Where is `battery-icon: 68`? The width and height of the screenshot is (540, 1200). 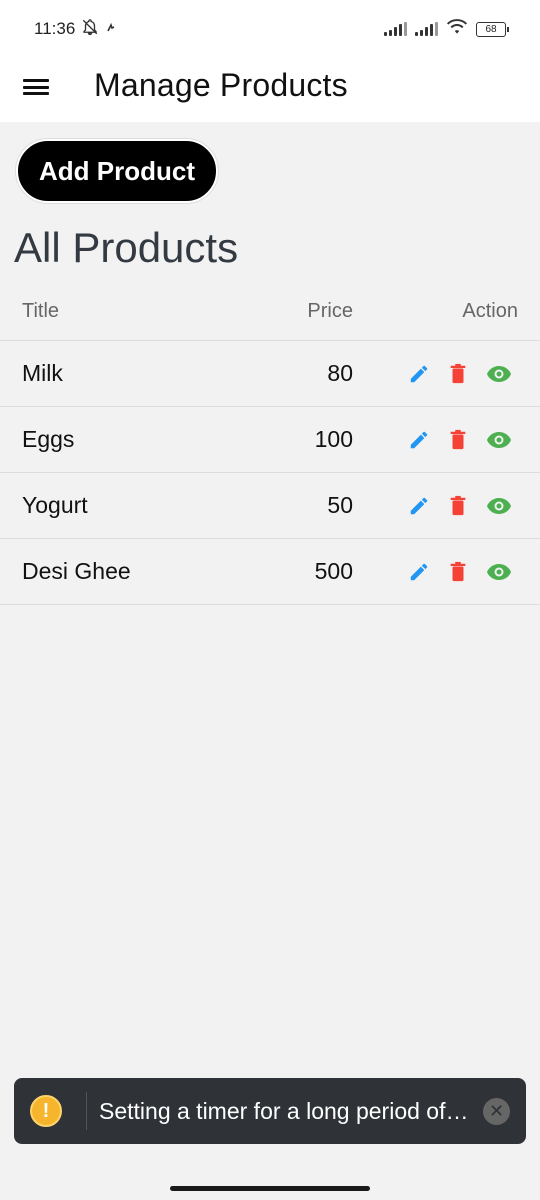
battery-icon: 68 is located at coordinates (492, 29).